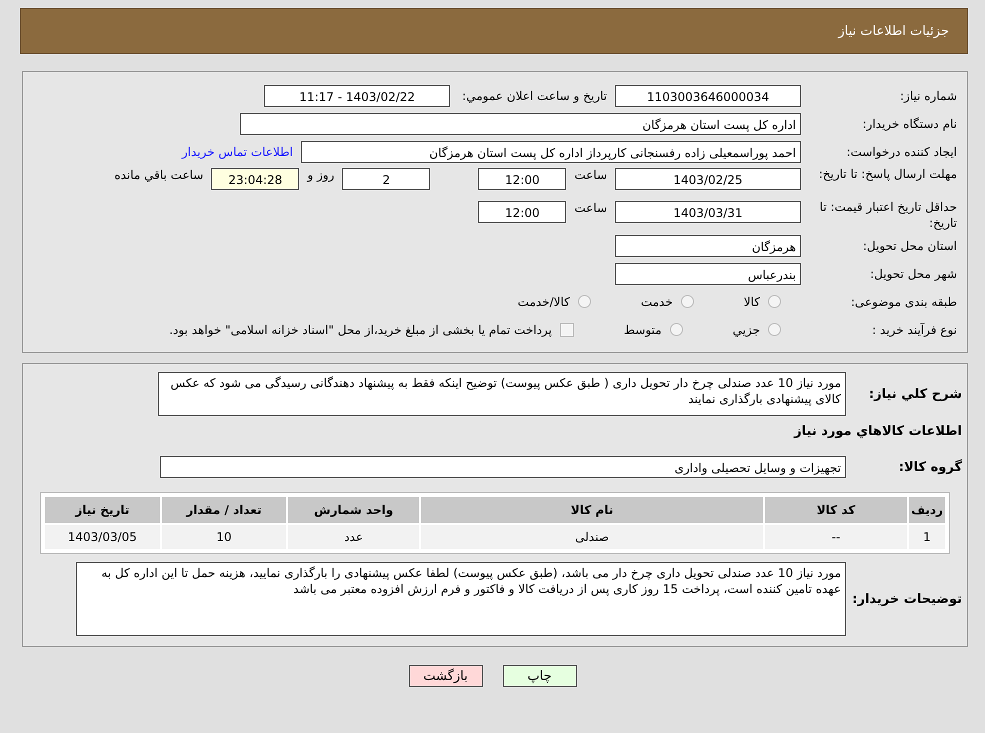  Describe the element at coordinates (461, 599) in the screenshot. I see `buyer-notes-textarea: مورد نیاز 10 عدد صندلی تحویل داری چرخ دار می باشد، (طبق عکس پیوست) لطفا عکس پیشنهادی را بارگذاری نمایید، هزینه حمل تا این اداره کل به عهده تامین کننده است، پرداخت 15 روز کاری پس از دریافت کالا و فاکتور و فرم ارزش افزوده معتبر می باشد` at that location.